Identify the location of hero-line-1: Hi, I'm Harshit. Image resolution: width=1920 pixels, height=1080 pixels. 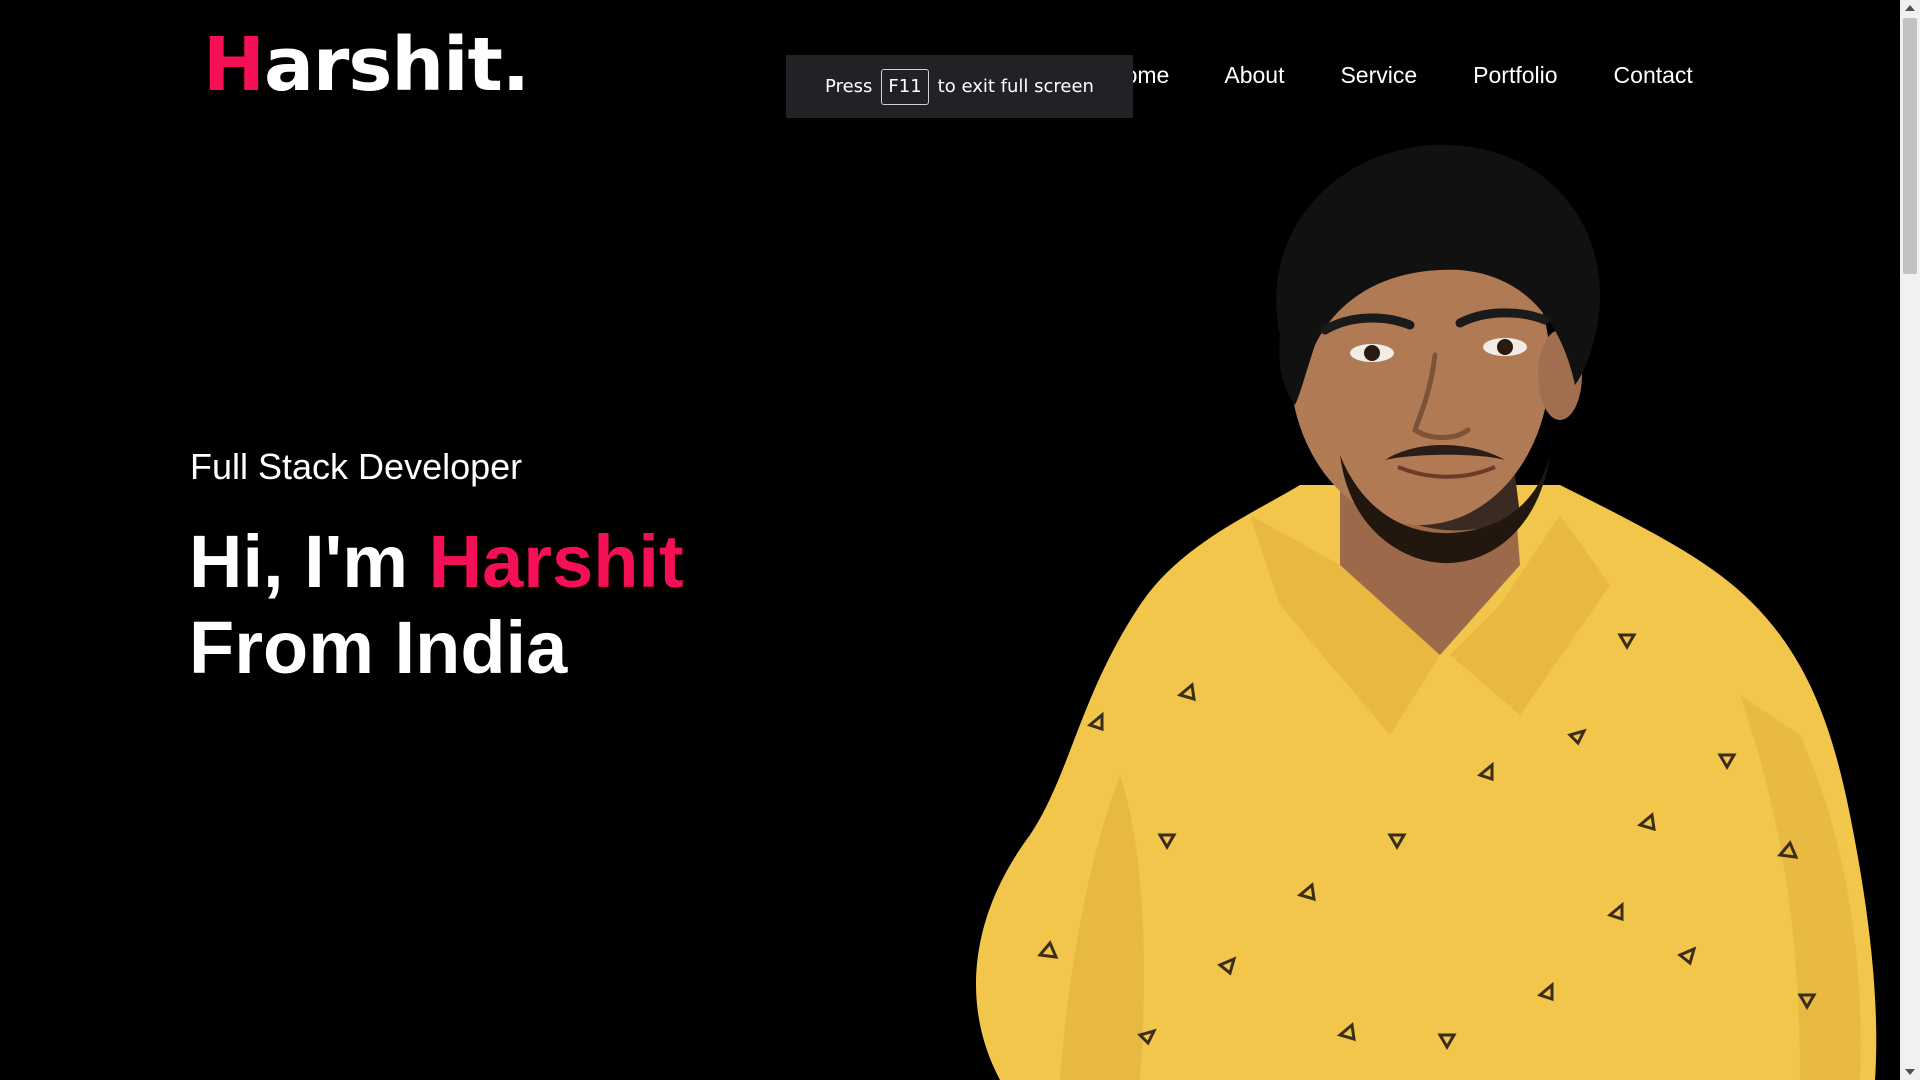
(436, 562).